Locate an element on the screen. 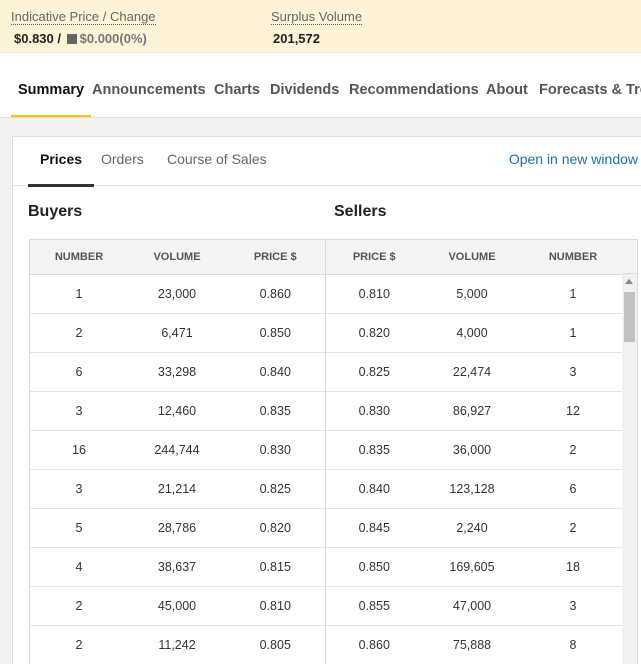 The image size is (641, 664). sell-price-cell: 0.845 is located at coordinates (374, 528).